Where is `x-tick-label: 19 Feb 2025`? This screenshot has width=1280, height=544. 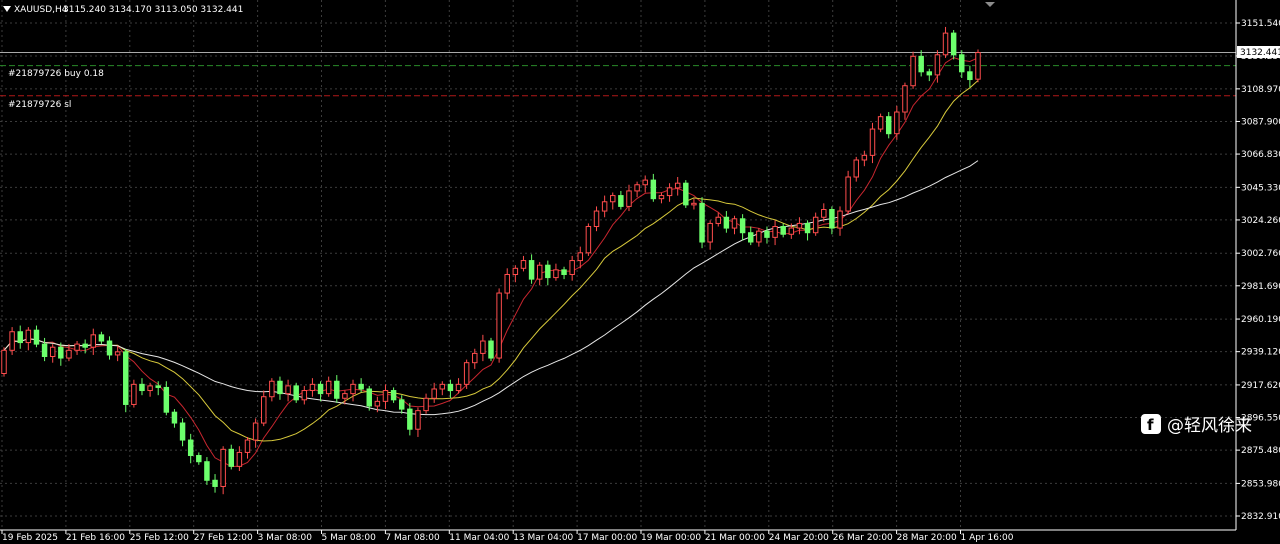 x-tick-label: 19 Feb 2025 is located at coordinates (30, 538).